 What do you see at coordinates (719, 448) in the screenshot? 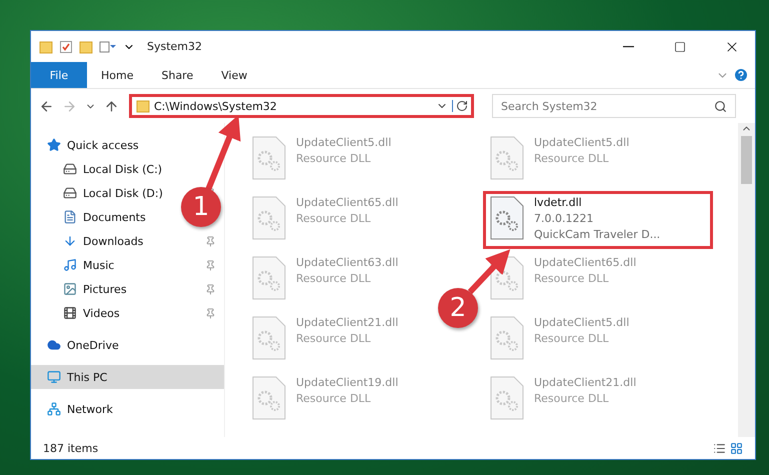
I see `details-view-icon` at bounding box center [719, 448].